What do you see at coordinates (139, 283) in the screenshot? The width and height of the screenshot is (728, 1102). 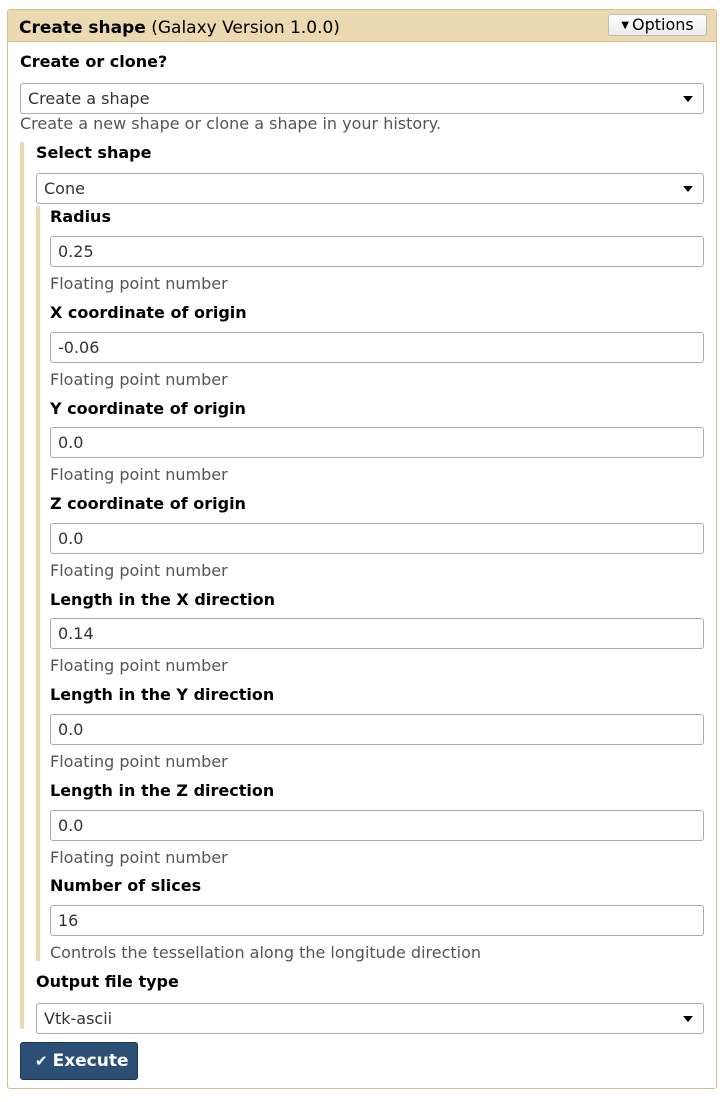 I see `radius-help: Floating point number` at bounding box center [139, 283].